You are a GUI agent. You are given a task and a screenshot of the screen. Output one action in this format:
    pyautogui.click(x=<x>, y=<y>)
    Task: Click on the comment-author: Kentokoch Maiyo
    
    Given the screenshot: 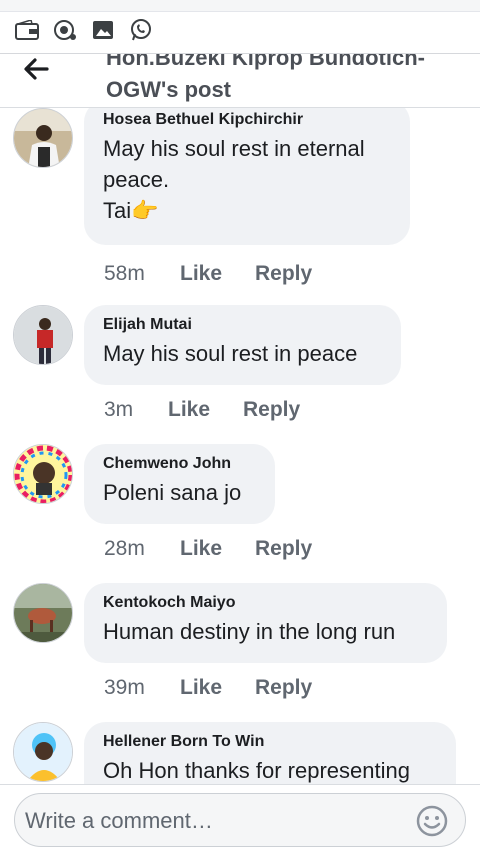 What is the action you would take?
    pyautogui.click(x=265, y=603)
    